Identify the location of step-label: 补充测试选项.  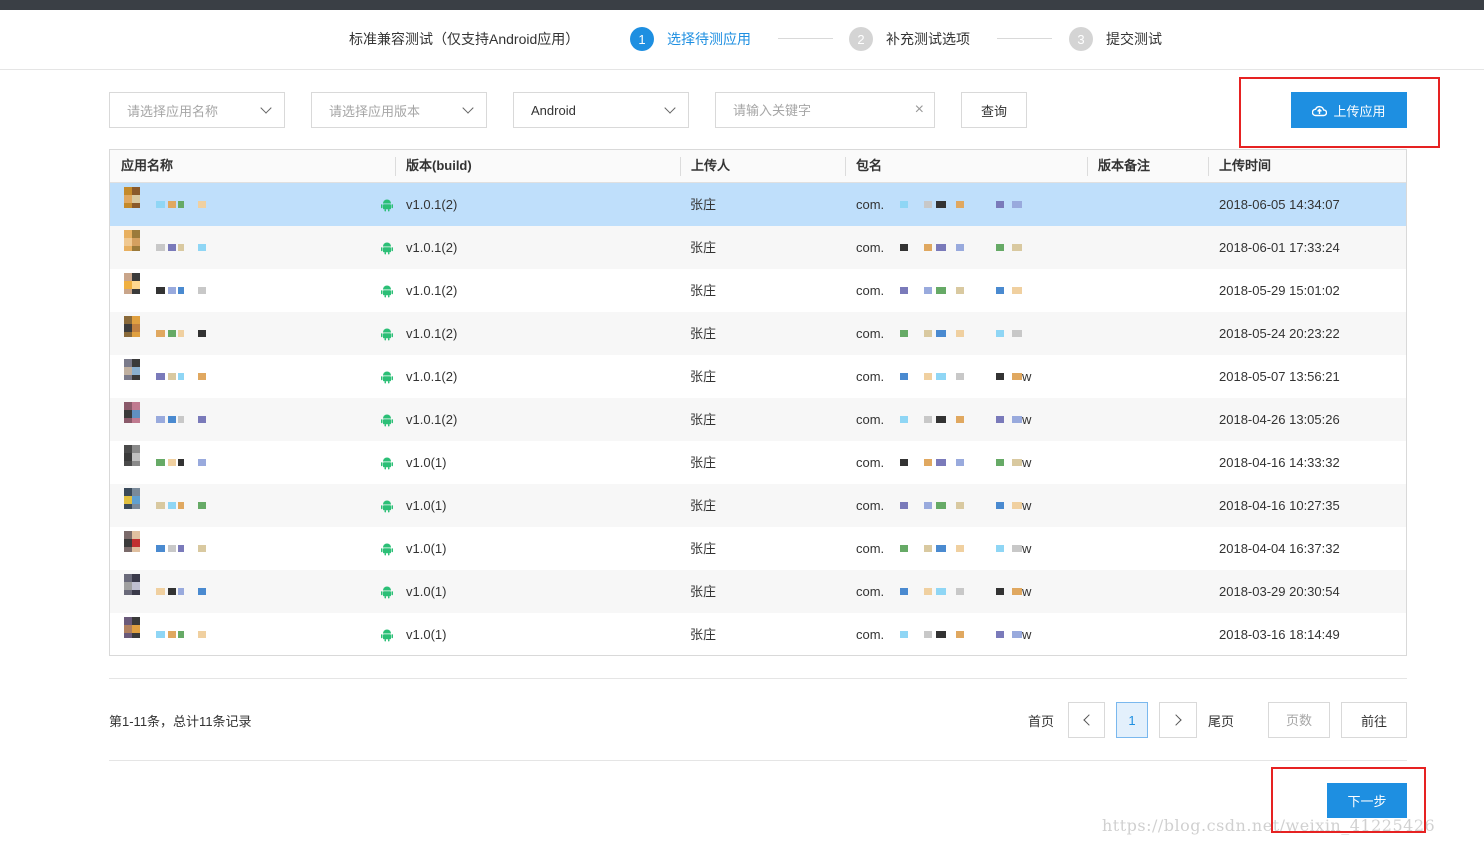
(928, 39).